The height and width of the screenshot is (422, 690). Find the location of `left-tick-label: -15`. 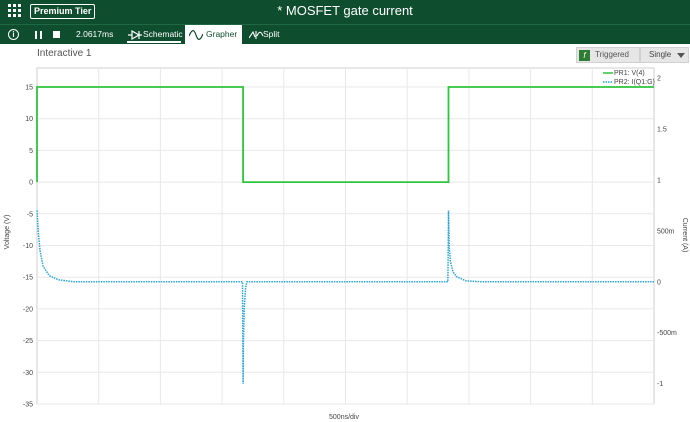

left-tick-label: -15 is located at coordinates (28, 278).